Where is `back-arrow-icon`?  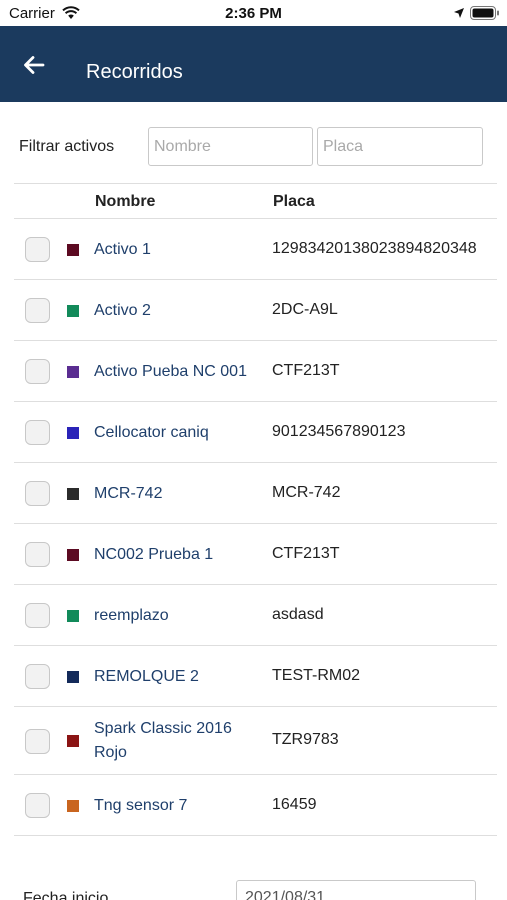
back-arrow-icon is located at coordinates (34, 65).